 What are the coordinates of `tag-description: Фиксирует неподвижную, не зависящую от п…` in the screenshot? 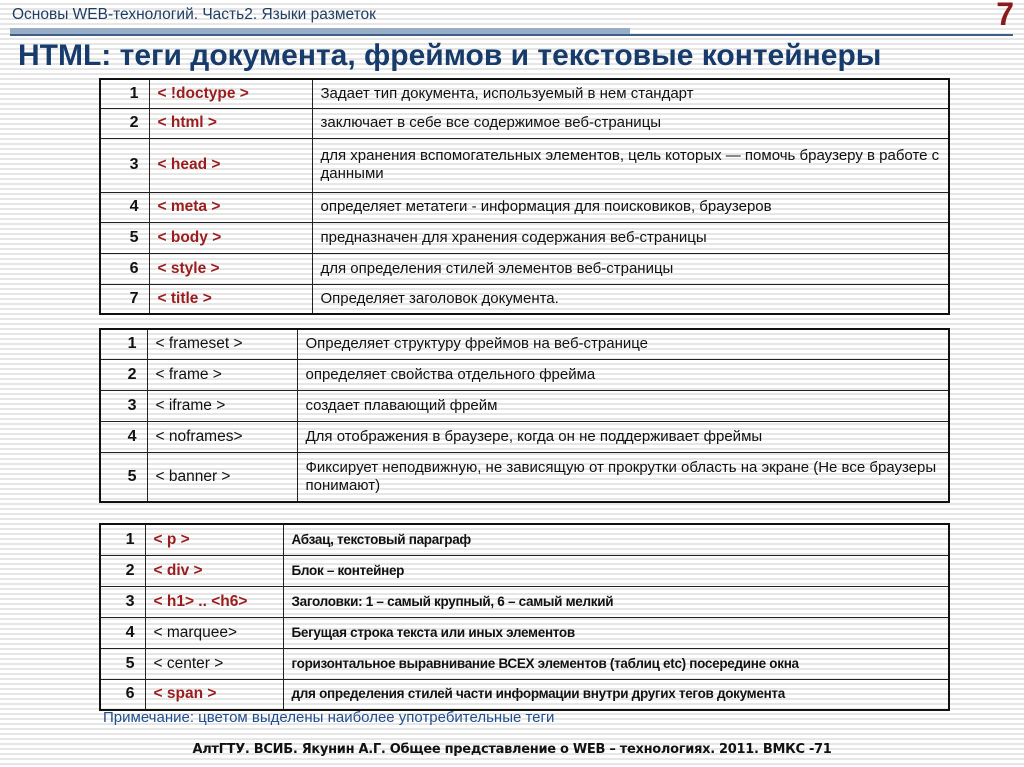 It's located at (623, 477).